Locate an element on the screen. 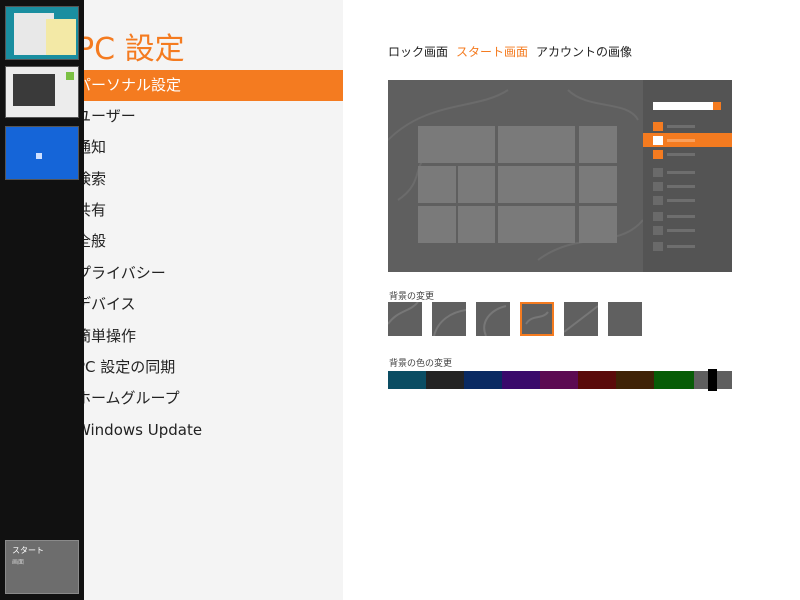  category-label: 検索 is located at coordinates (95, 179).